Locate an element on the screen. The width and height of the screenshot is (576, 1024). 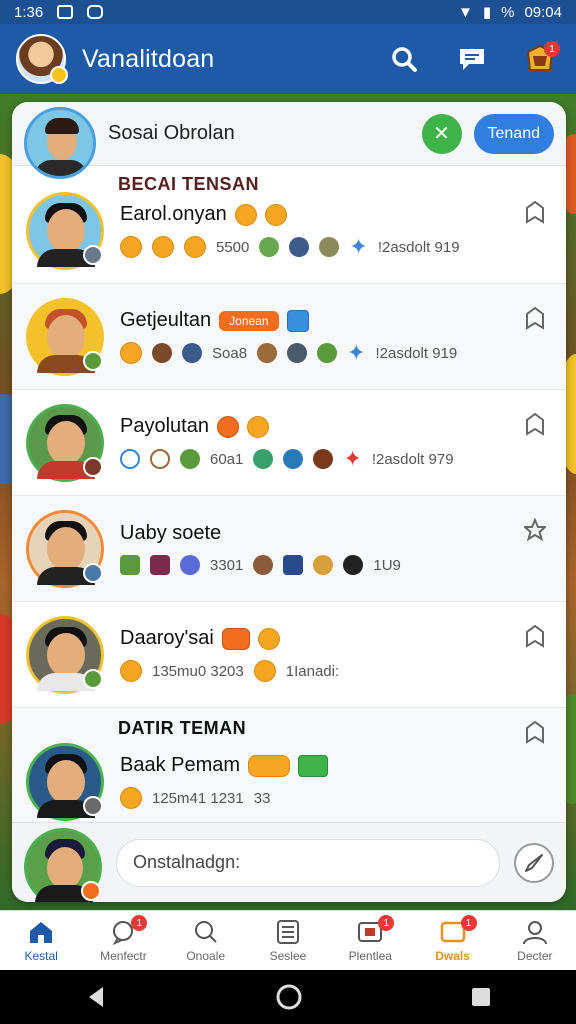
chat-row: Daaroy'sai 135mu0 3203 1Ianadi: is located at coordinates (289, 655).